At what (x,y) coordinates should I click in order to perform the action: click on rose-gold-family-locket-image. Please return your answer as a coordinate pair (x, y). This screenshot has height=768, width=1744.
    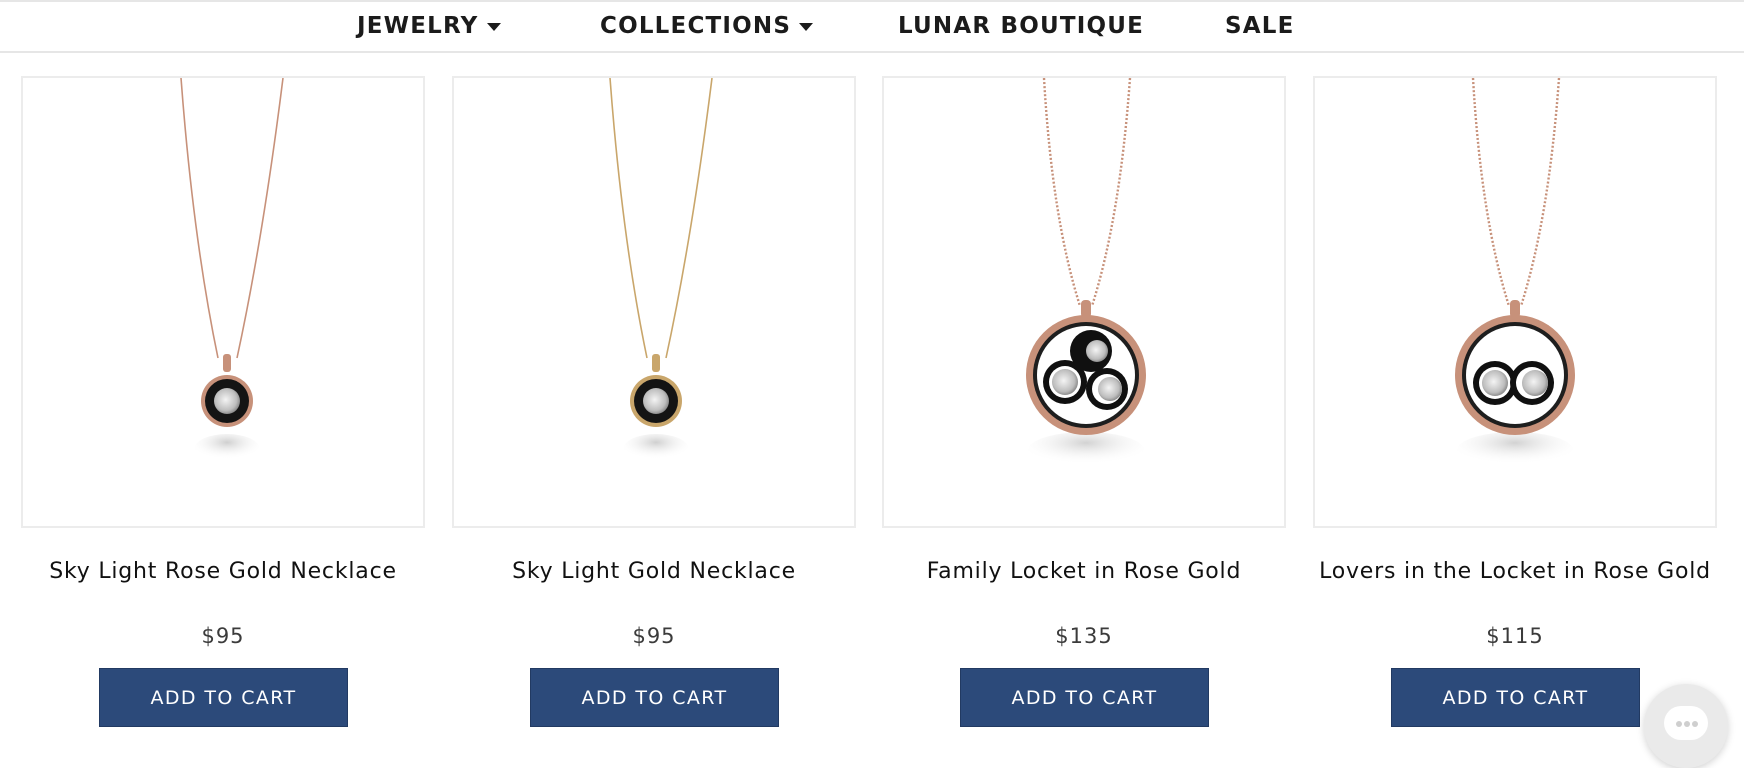
    Looking at the image, I should click on (1086, 273).